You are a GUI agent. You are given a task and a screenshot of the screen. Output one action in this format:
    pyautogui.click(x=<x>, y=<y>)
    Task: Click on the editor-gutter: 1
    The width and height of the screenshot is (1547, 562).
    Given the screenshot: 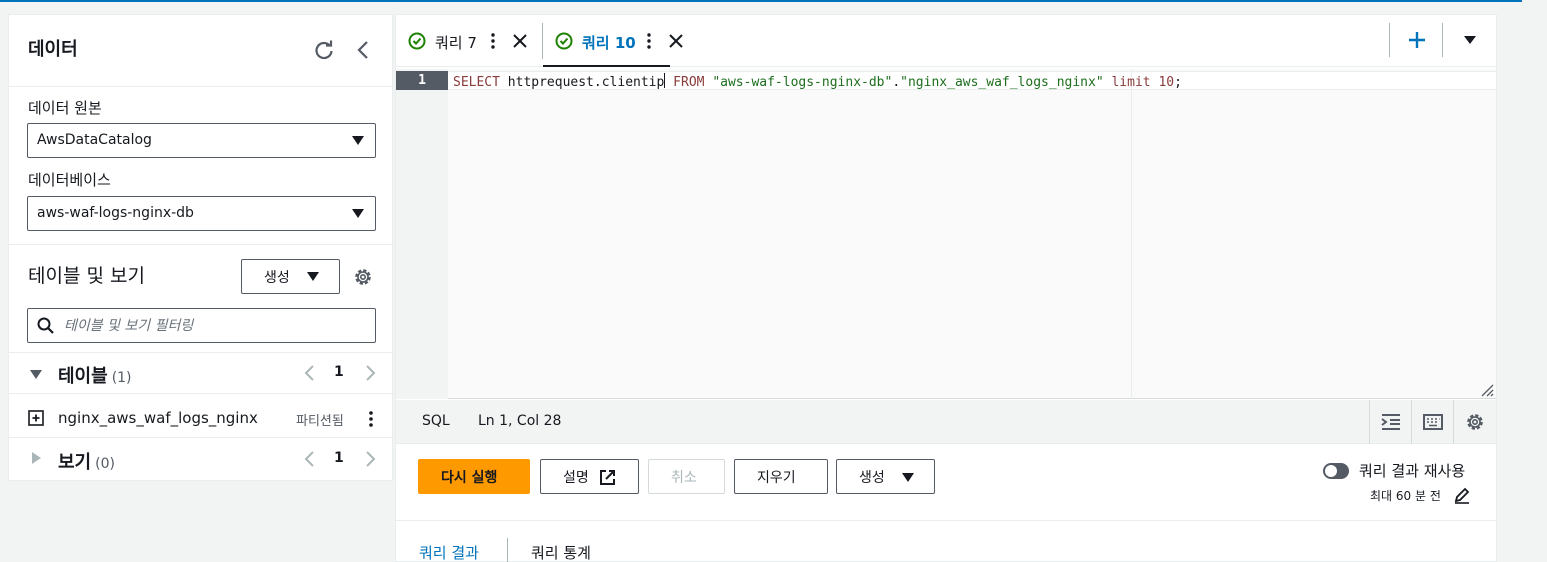 What is the action you would take?
    pyautogui.click(x=422, y=234)
    